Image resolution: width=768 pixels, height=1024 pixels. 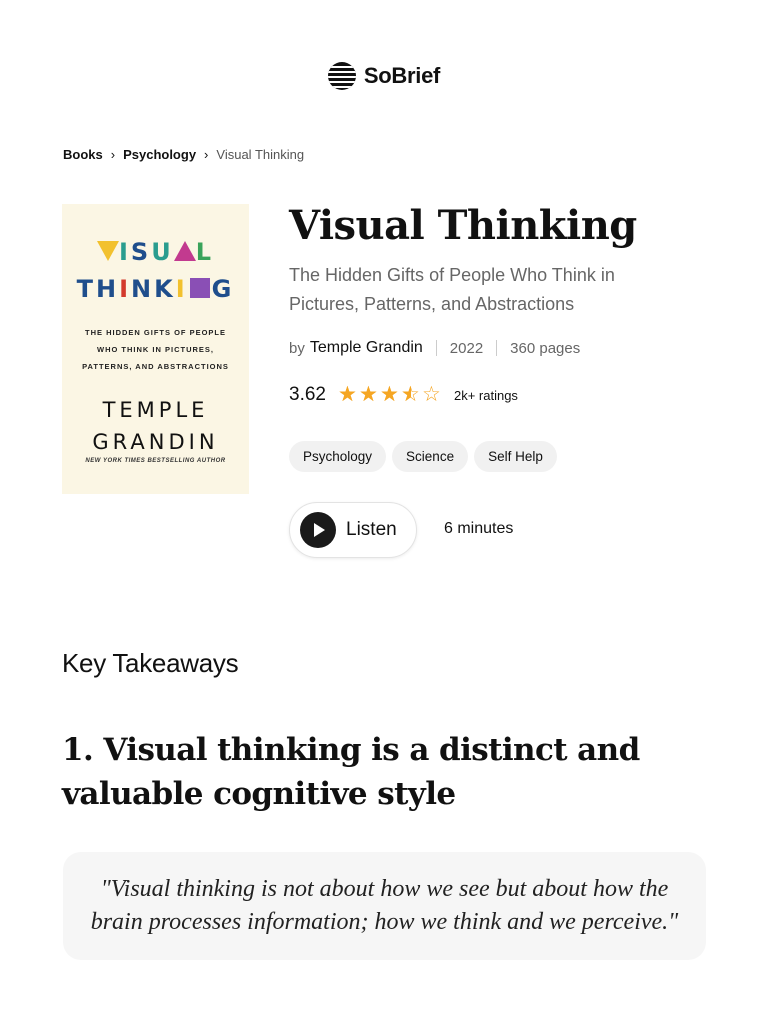 I want to click on page-count: 360 pages, so click(x=545, y=348).